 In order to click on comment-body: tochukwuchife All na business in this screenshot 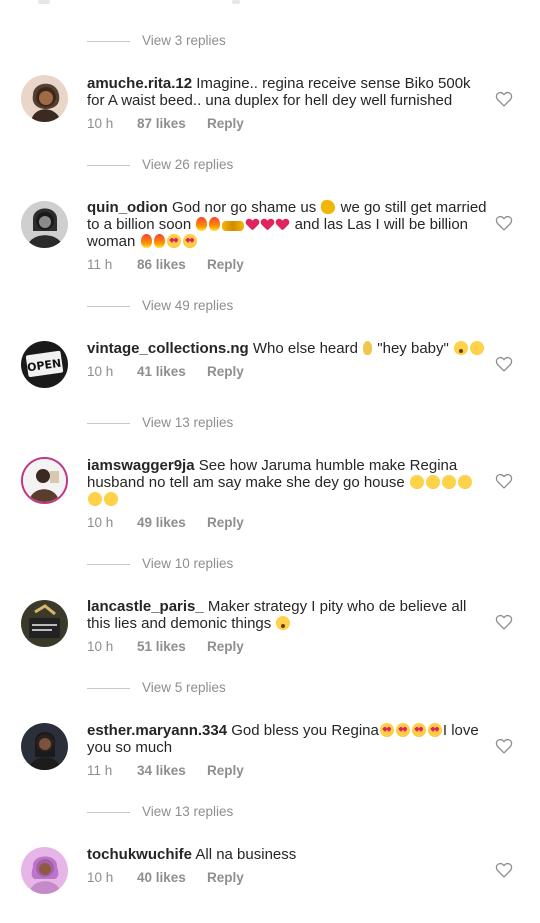, I will do `click(287, 854)`.